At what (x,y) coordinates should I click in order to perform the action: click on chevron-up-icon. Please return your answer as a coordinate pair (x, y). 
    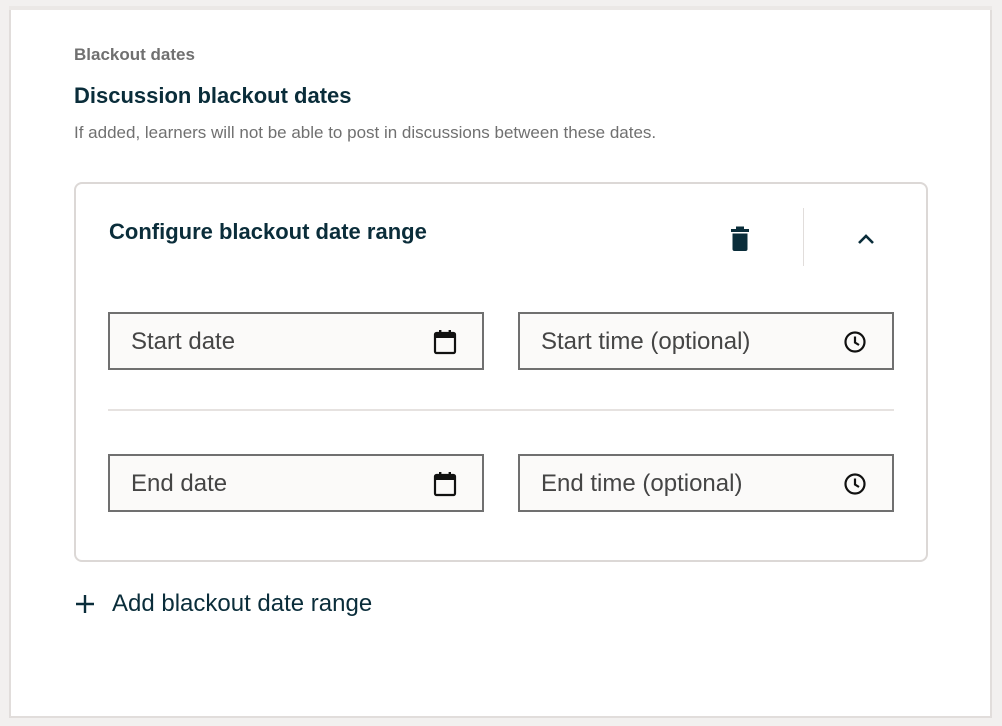
    Looking at the image, I should click on (866, 239).